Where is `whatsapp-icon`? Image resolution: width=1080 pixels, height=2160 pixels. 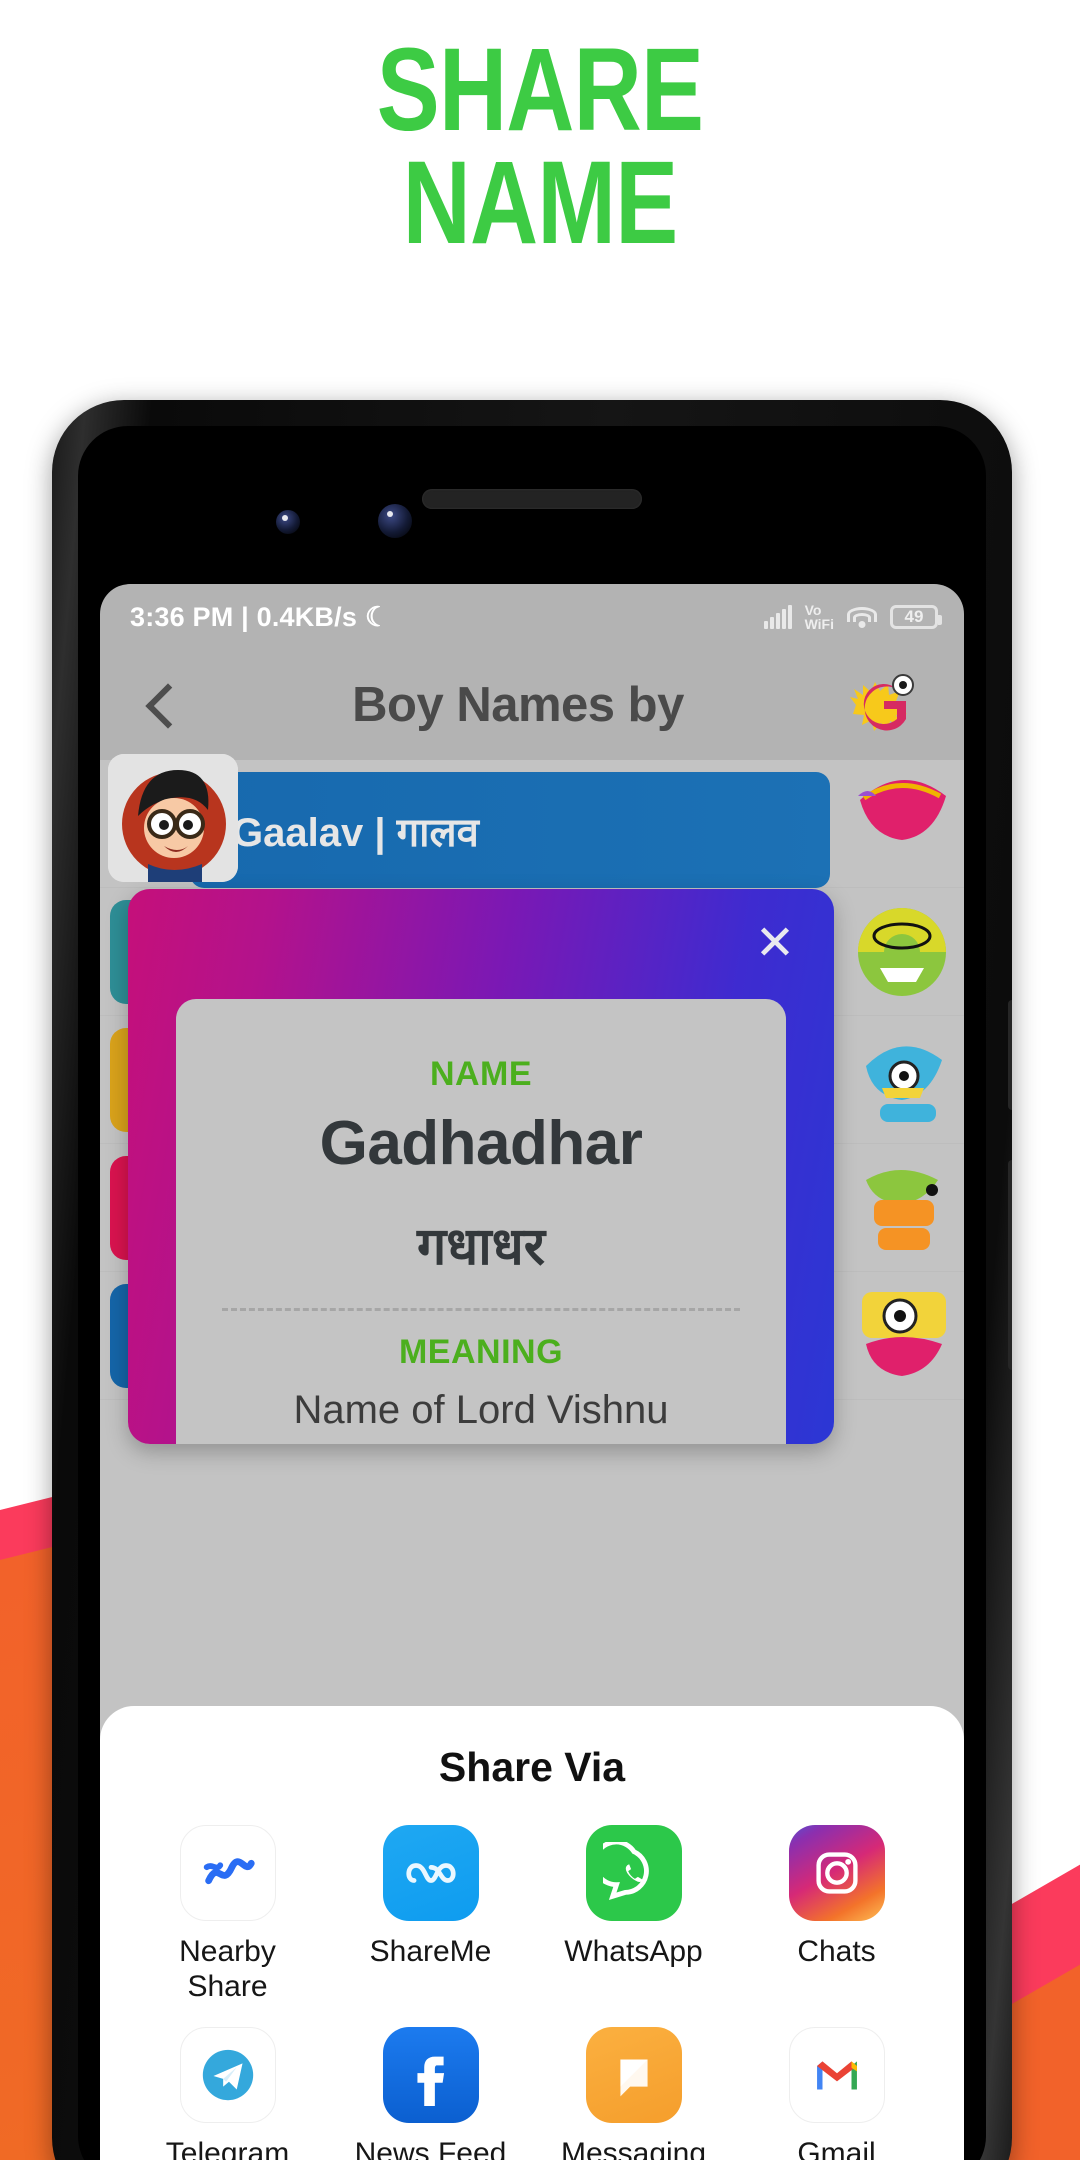 whatsapp-icon is located at coordinates (633, 1873).